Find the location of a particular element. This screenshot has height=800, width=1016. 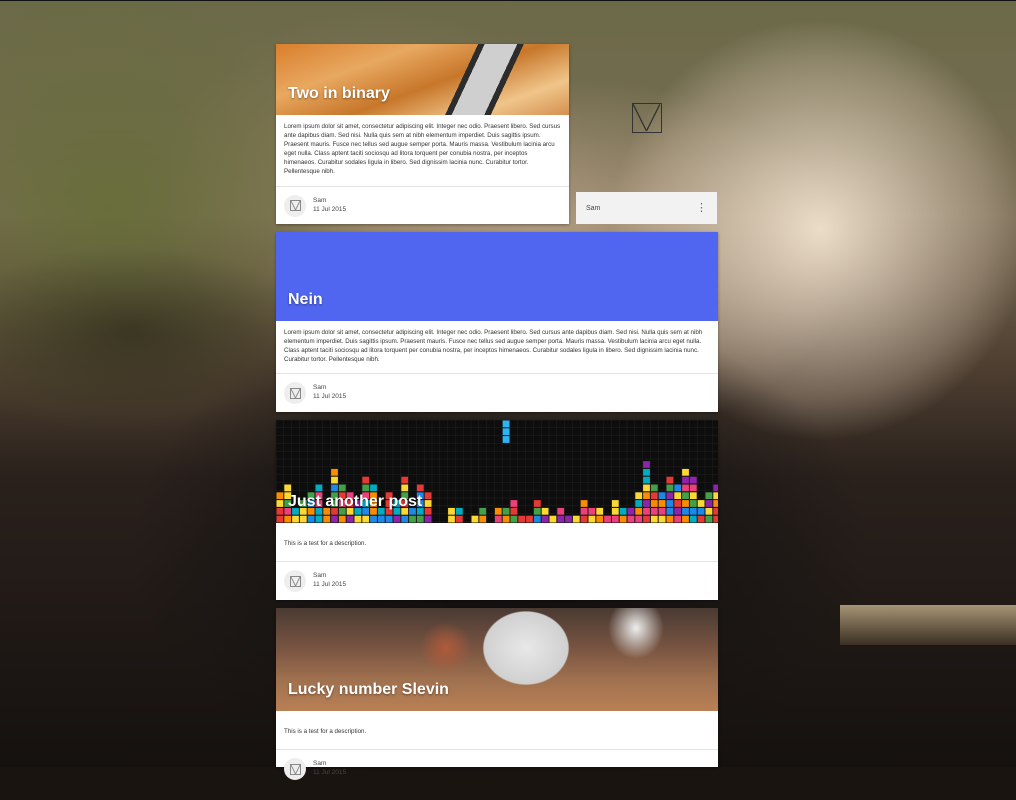

post-title: Lucky number Slevin is located at coordinates (368, 690).